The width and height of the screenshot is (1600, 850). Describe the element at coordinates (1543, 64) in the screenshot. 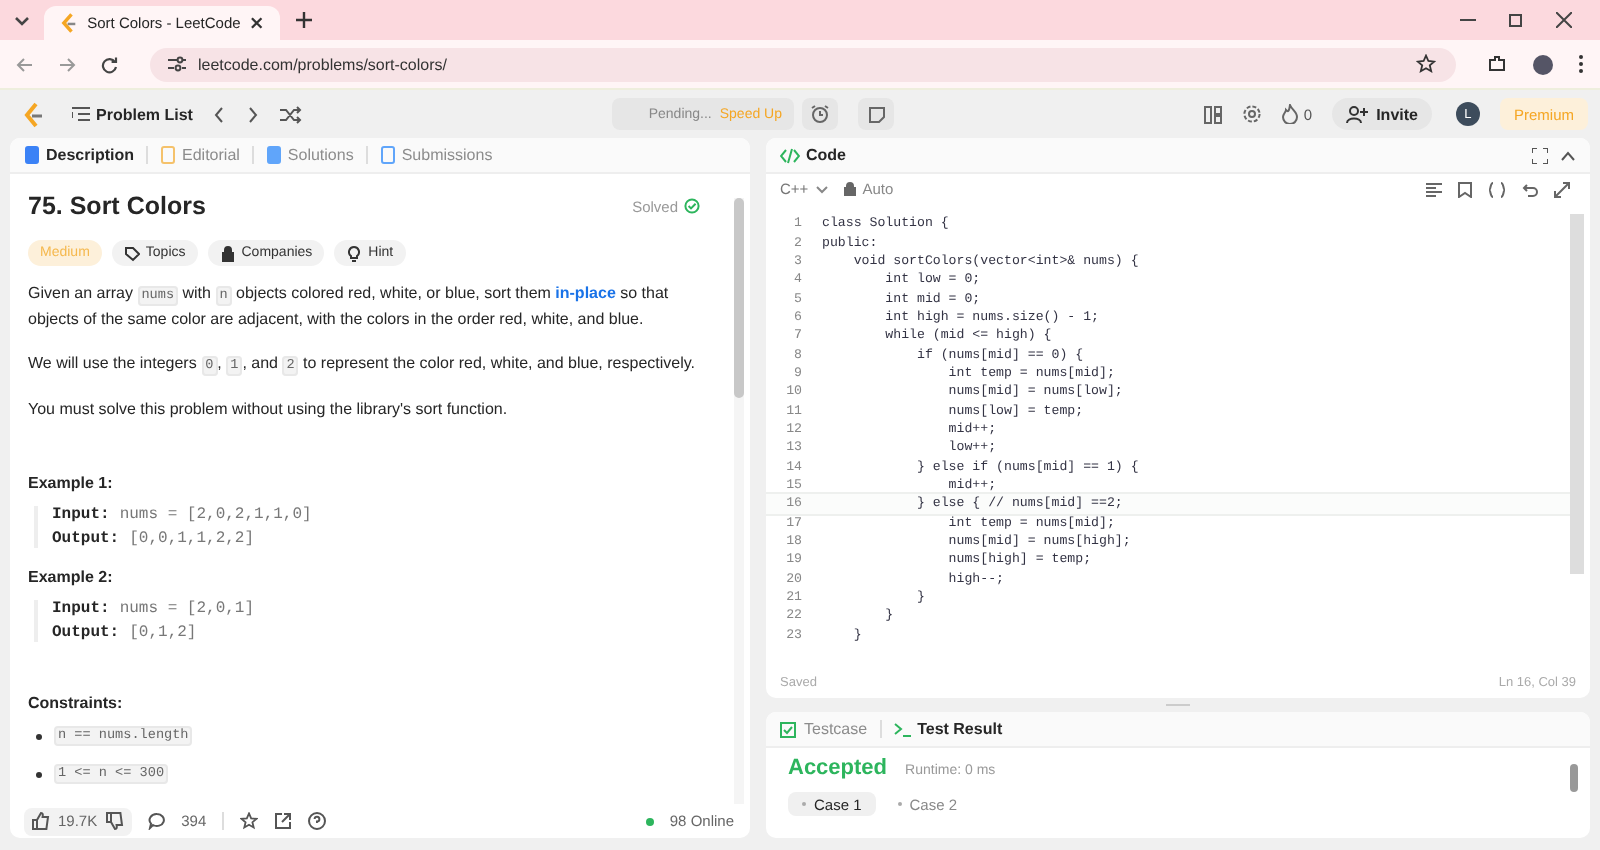

I see `profile-icon` at that location.